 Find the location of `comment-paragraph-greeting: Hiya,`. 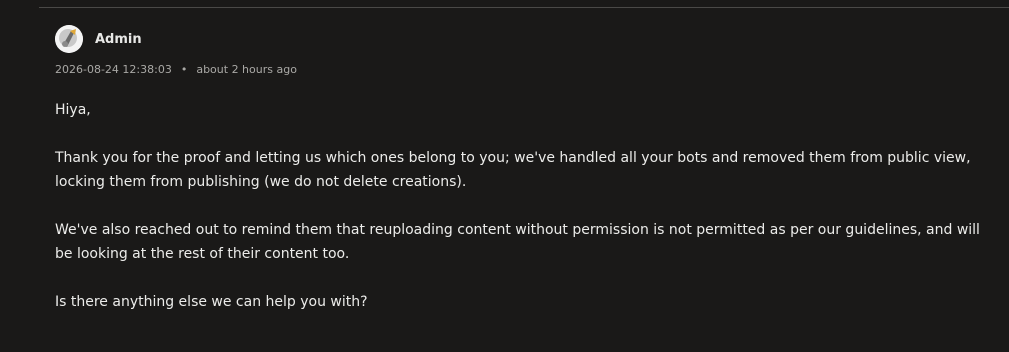

comment-paragraph-greeting: Hiya, is located at coordinates (73, 110).